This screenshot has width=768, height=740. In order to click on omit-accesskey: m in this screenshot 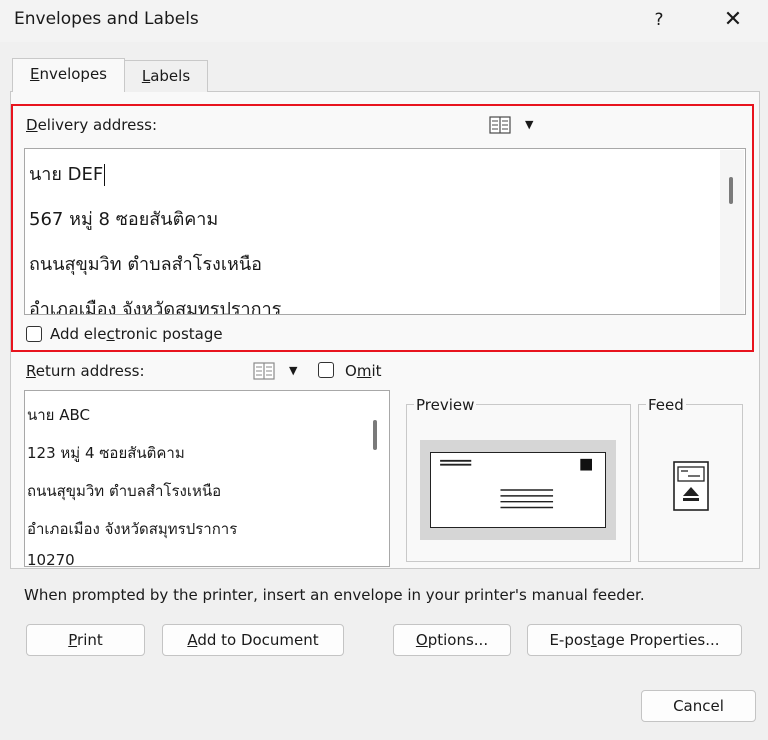, I will do `click(364, 371)`.